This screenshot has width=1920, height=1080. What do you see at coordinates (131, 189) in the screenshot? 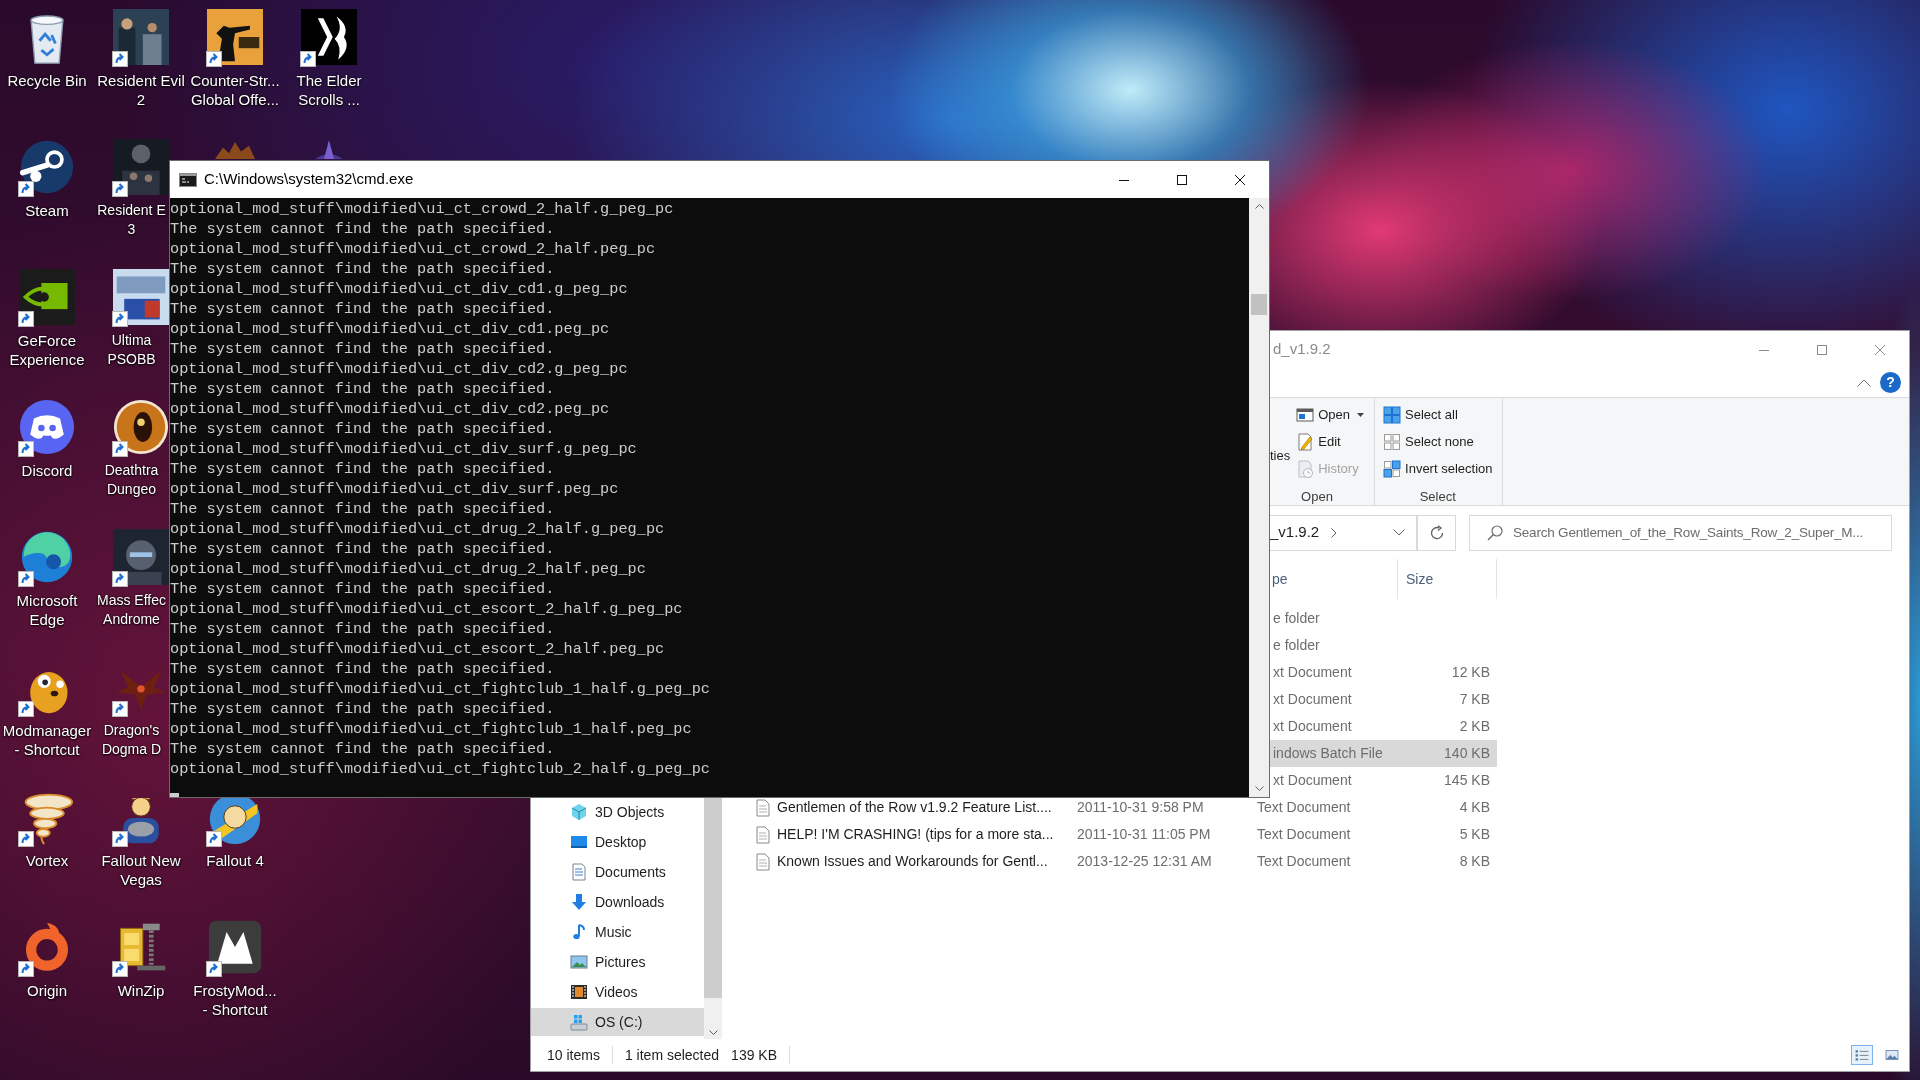
I see `app-shortcut: Resident E 3` at bounding box center [131, 189].